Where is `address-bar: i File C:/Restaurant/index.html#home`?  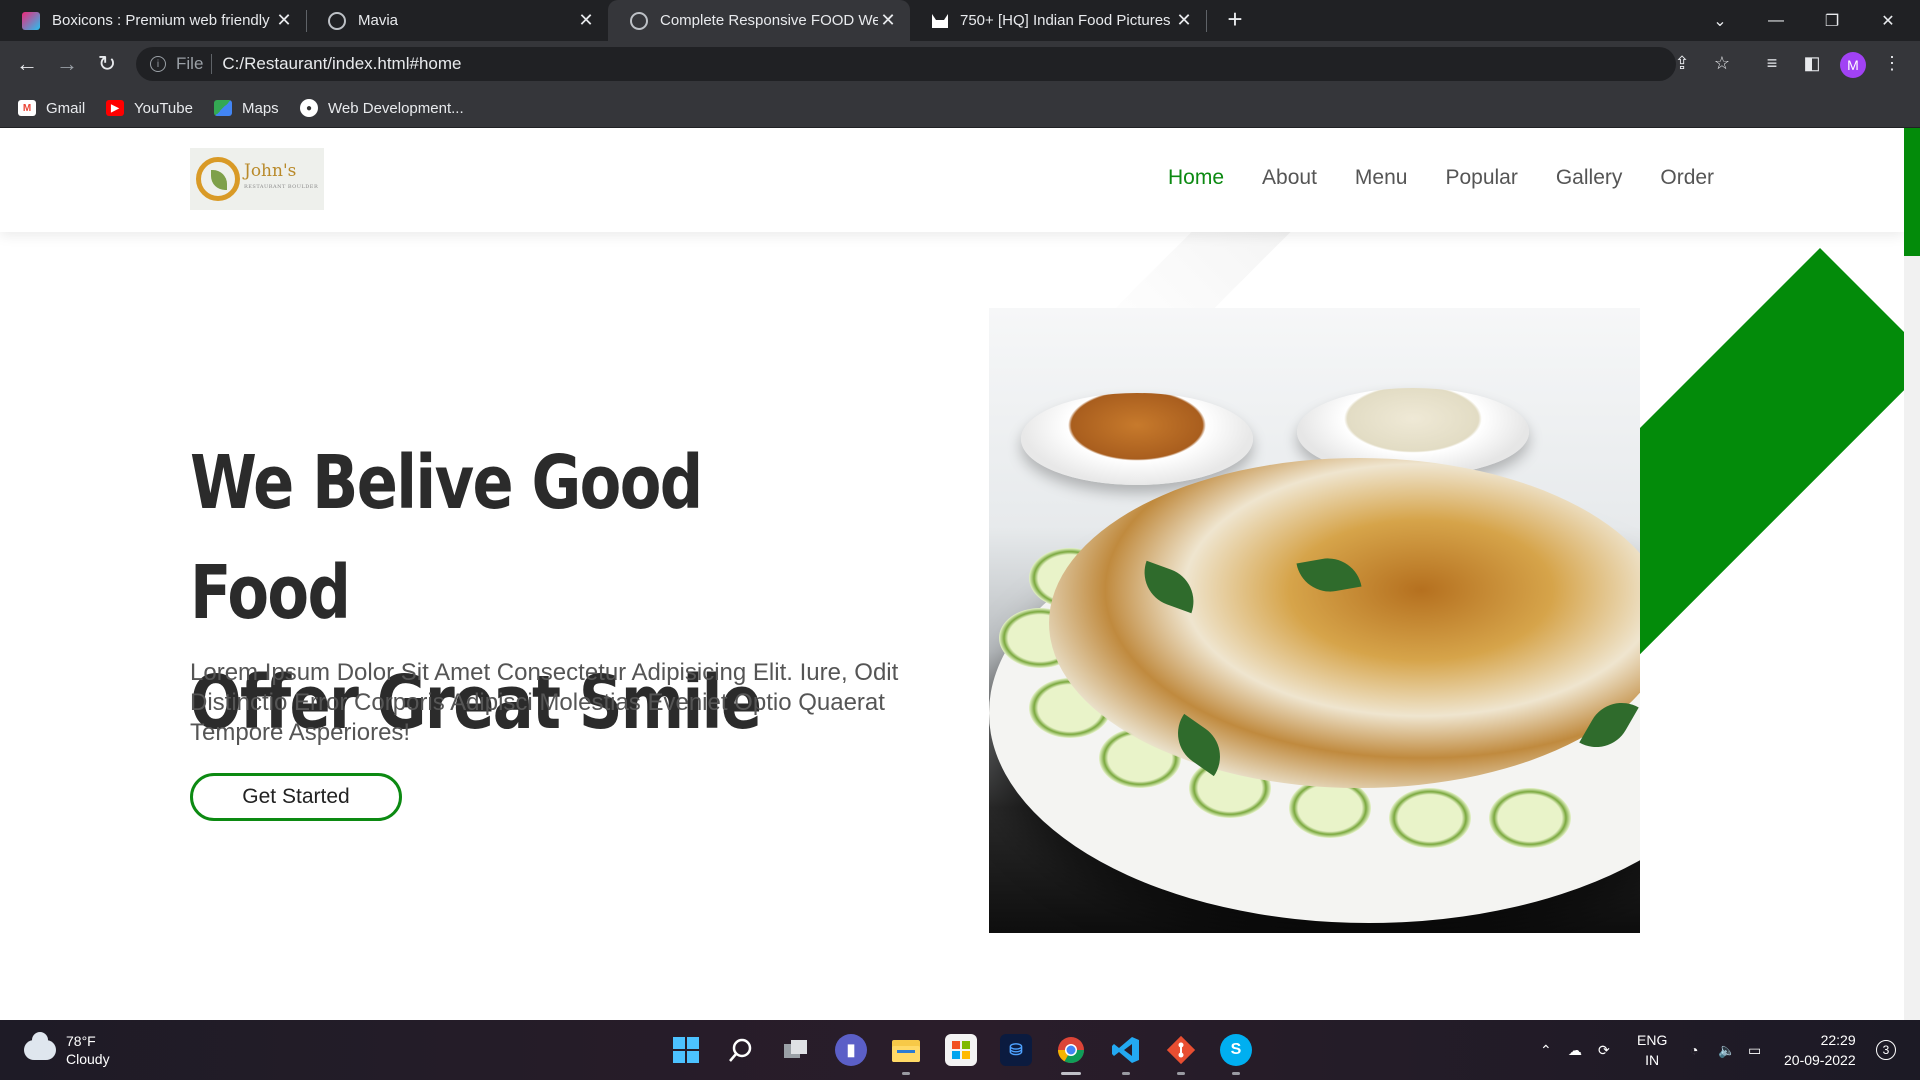 address-bar: i File C:/Restaurant/index.html#home is located at coordinates (906, 64).